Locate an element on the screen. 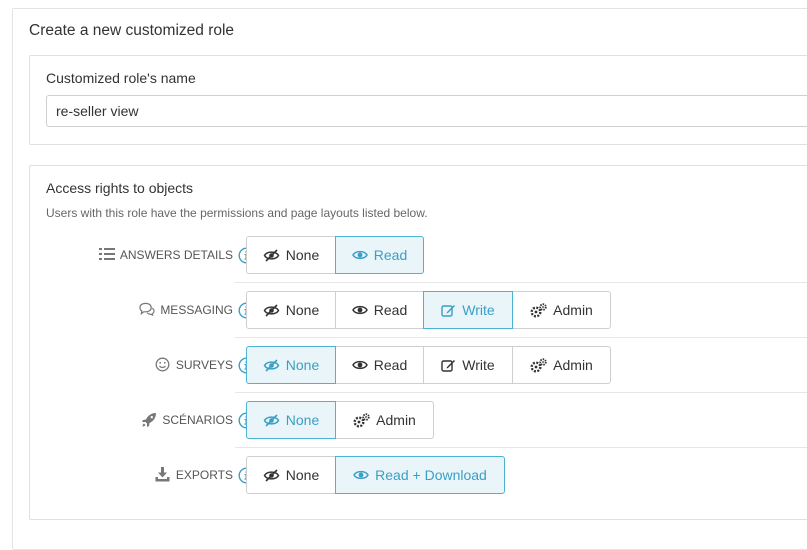 Image resolution: width=807 pixels, height=550 pixels. permission-button-group: None Read + Download is located at coordinates (375, 475).